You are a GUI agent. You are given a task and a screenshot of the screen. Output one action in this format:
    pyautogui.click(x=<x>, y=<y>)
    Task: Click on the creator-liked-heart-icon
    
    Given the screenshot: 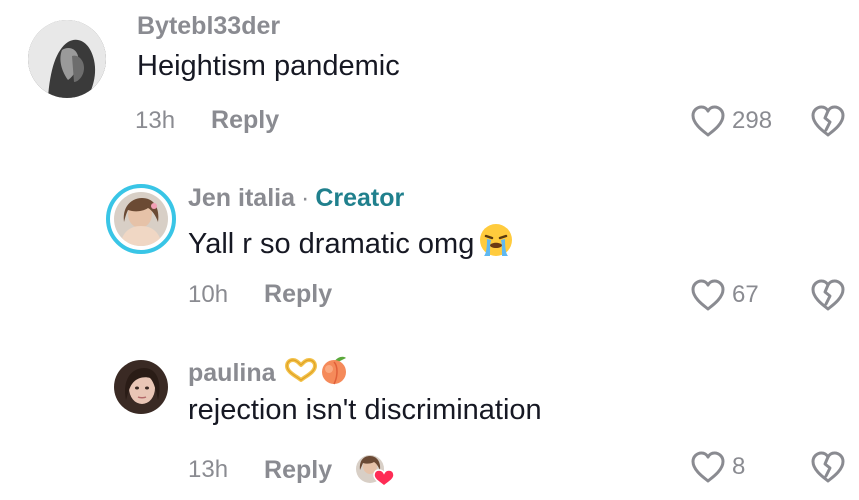 What is the action you would take?
    pyautogui.click(x=374, y=470)
    